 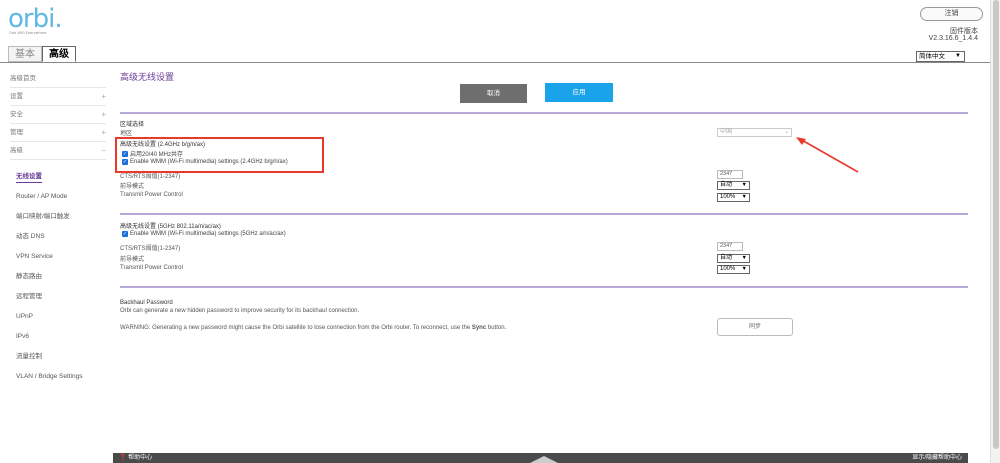 I want to click on sidebar-subitem-vpn-service: VPN Service, so click(x=58, y=258).